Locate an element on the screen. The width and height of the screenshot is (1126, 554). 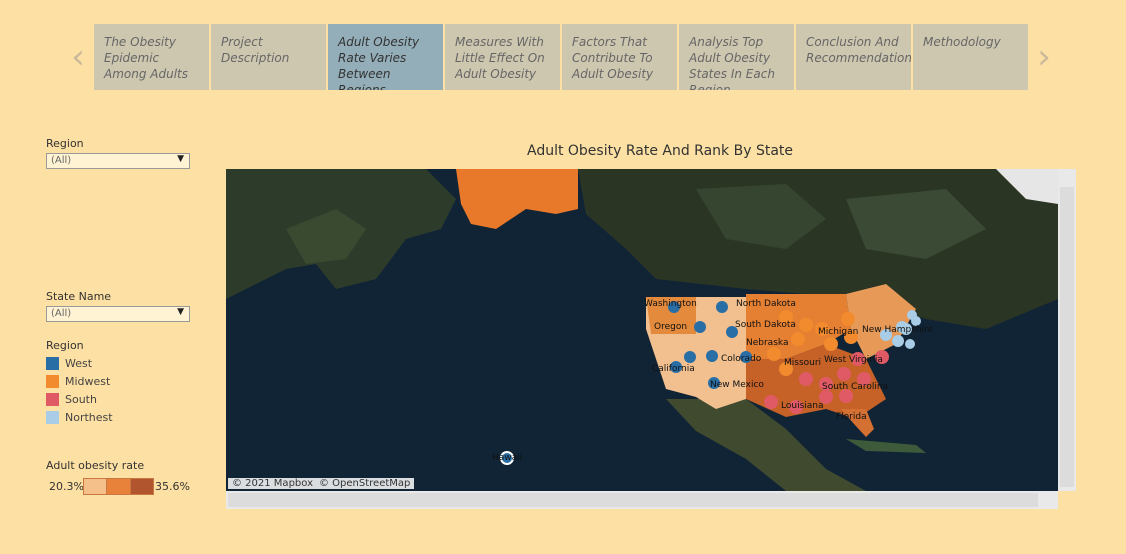
map-attribution: © 2021 Mapbox © OpenStreetMap is located at coordinates (321, 483).